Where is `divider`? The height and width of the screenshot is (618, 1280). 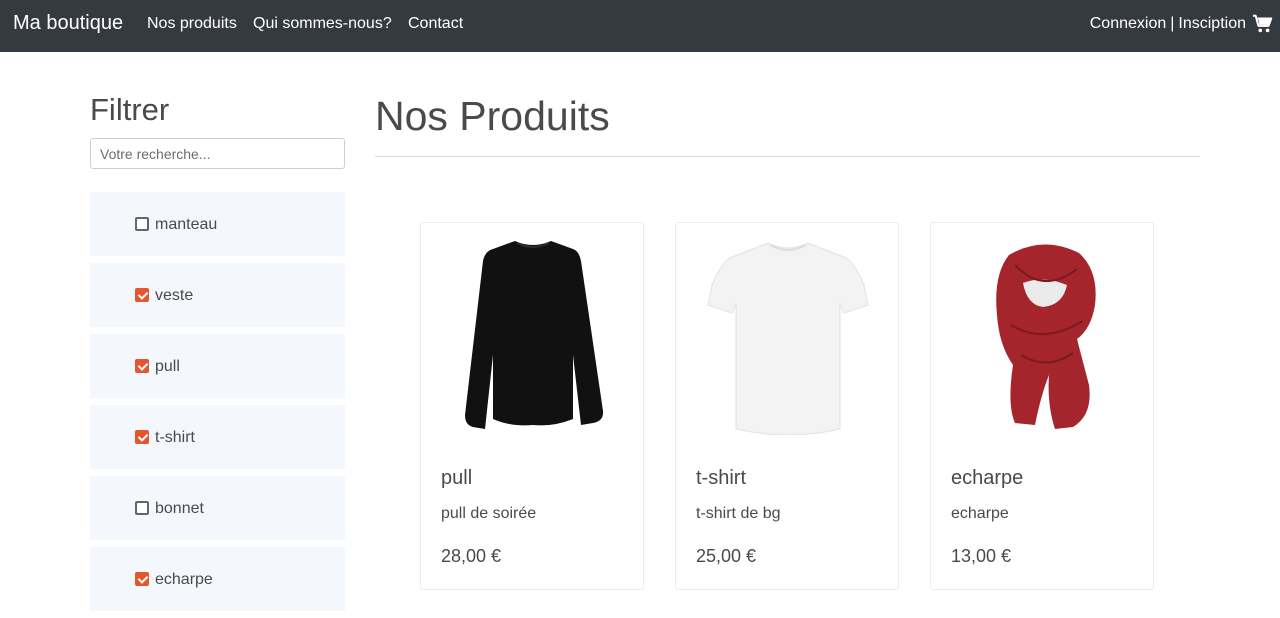 divider is located at coordinates (787, 156).